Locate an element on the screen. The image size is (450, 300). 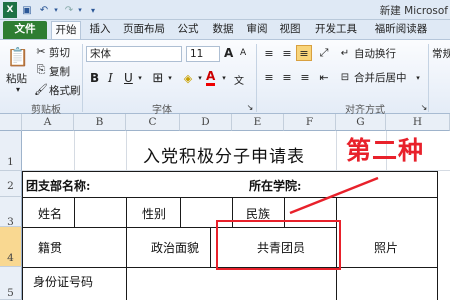
annotation-label: 第二种 is located at coordinates (385, 150).